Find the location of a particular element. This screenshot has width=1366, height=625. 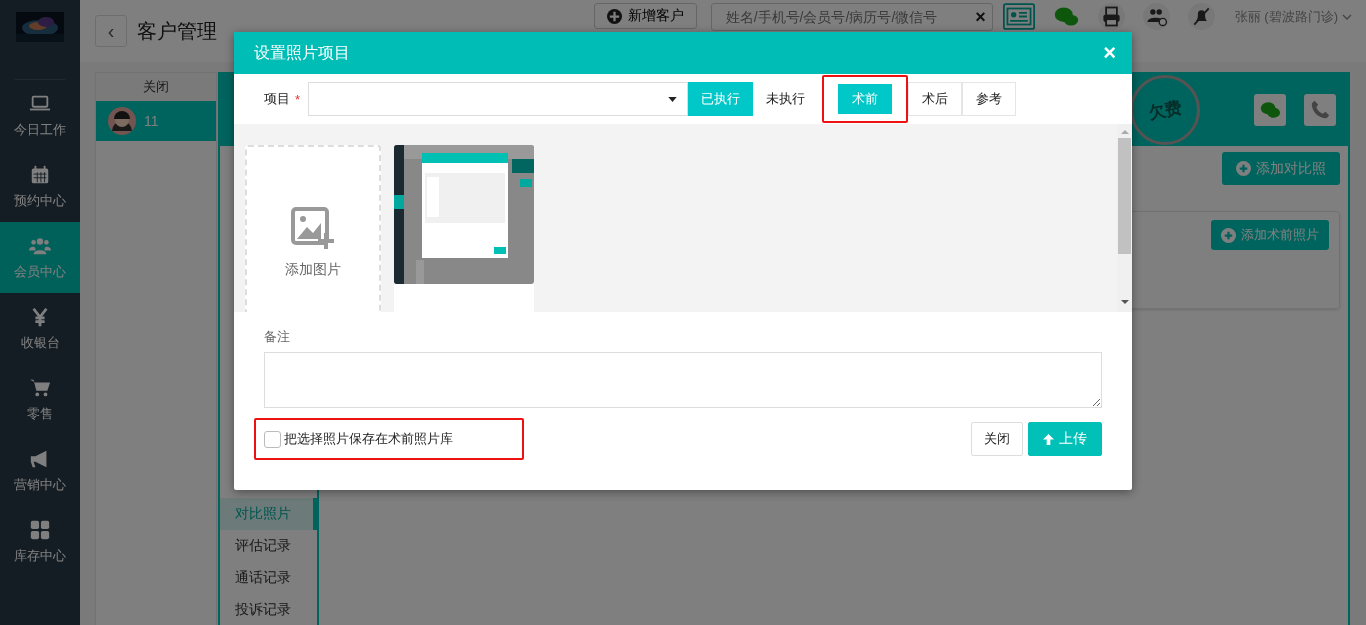

phase-option: 术后 is located at coordinates (935, 99).